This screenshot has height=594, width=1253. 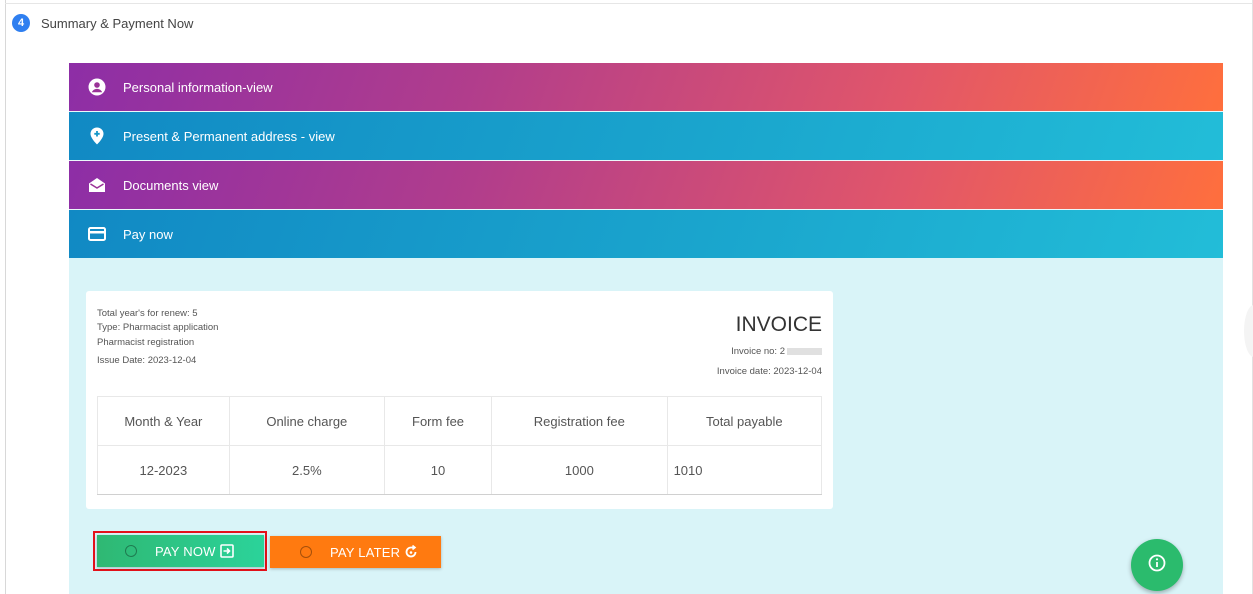 I want to click on table-cell: 1000, so click(x=579, y=470).